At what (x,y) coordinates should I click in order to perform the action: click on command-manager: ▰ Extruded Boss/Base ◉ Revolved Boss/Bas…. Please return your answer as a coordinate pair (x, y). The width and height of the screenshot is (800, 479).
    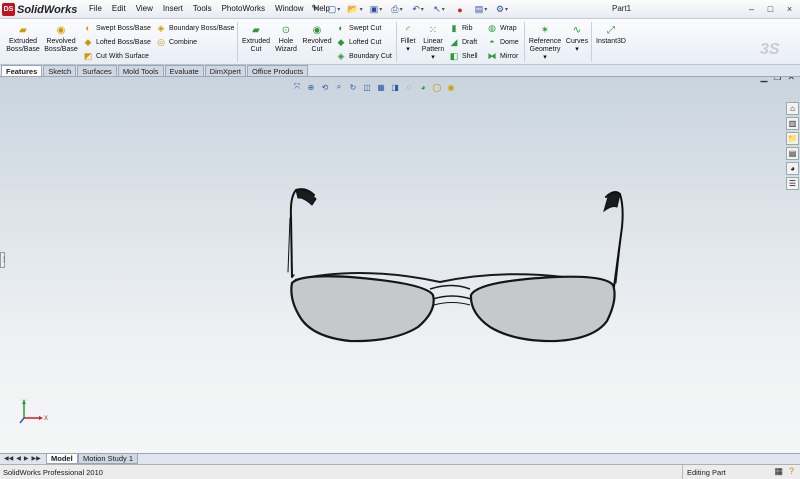
    Looking at the image, I should click on (400, 42).